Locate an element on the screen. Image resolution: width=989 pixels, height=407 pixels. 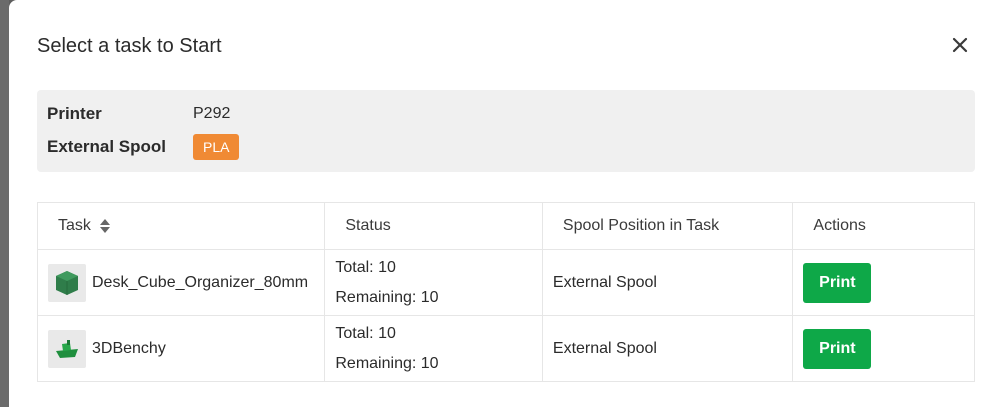
sort-icon is located at coordinates (105, 226).